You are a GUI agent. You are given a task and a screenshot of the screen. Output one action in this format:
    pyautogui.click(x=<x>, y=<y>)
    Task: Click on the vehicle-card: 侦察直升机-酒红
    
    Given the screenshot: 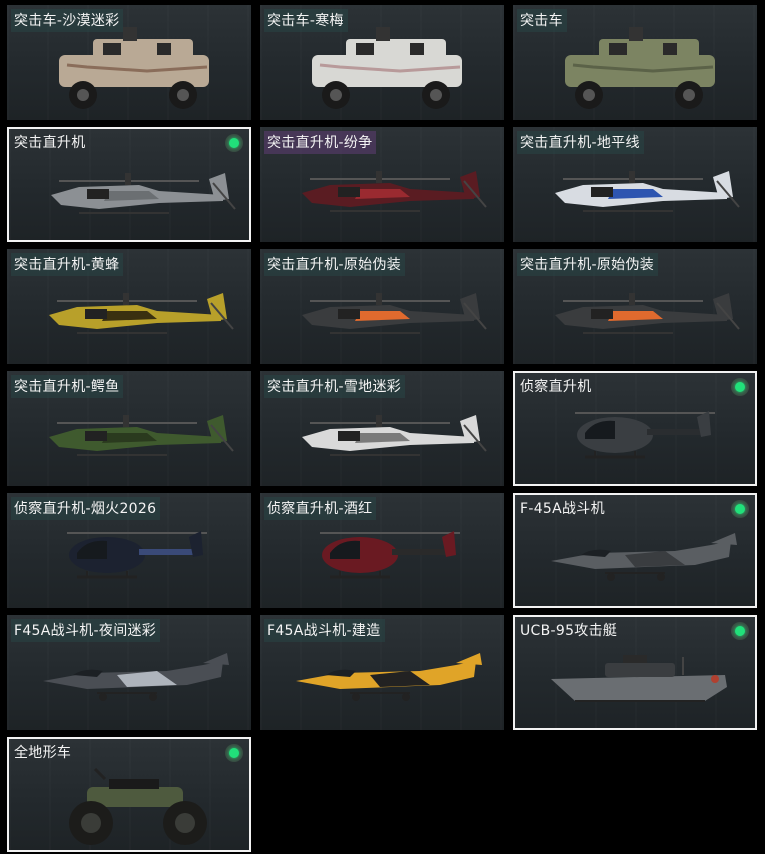 What is the action you would take?
    pyautogui.click(x=382, y=550)
    